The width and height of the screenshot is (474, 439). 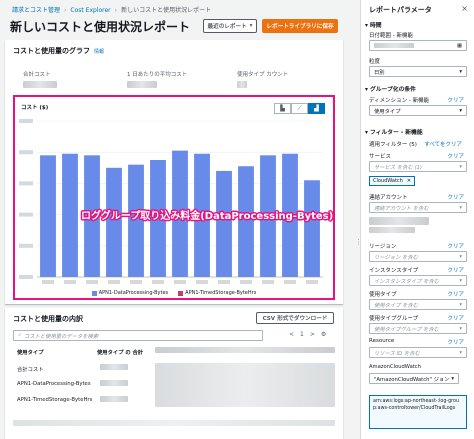 What do you see at coordinates (382, 341) in the screenshot?
I see `resource-label: Resource` at bounding box center [382, 341].